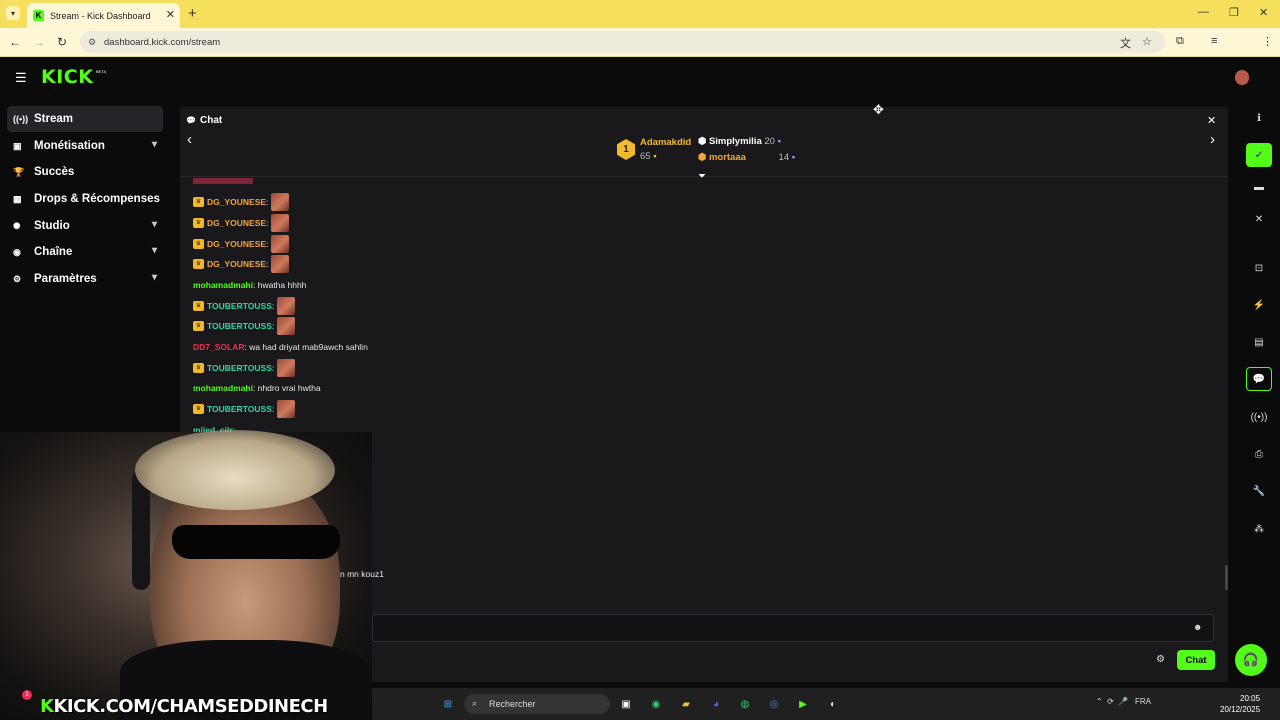 The height and width of the screenshot is (720, 1280). Describe the element at coordinates (739, 141) in the screenshot. I see `leader-second: ⬢ Simplymilia 20 ▪` at that location.